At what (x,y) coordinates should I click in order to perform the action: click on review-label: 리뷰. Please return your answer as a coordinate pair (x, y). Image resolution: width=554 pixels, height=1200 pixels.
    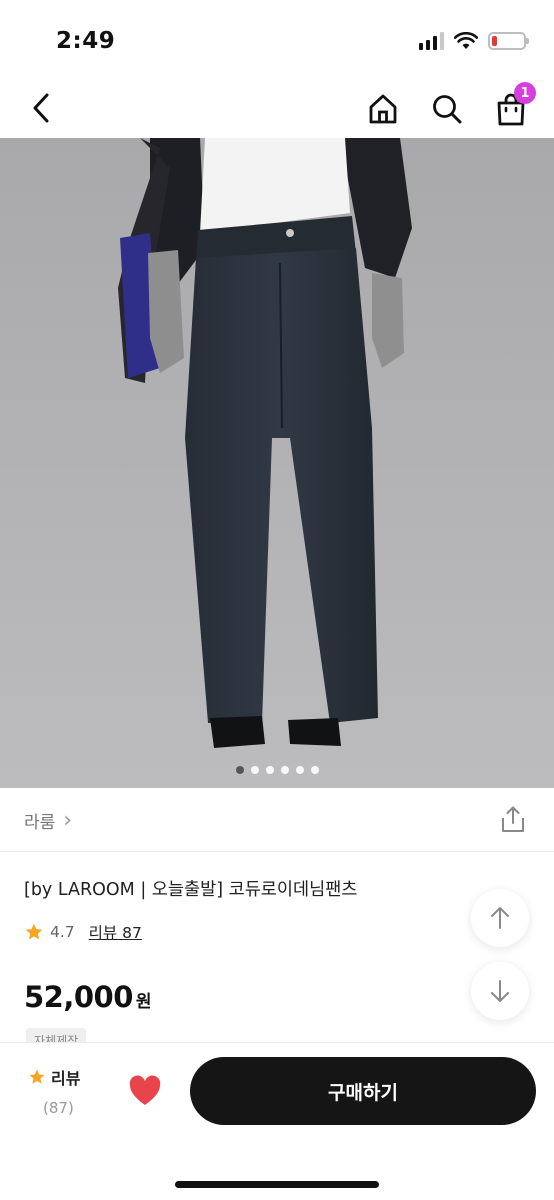
    Looking at the image, I should click on (66, 1078).